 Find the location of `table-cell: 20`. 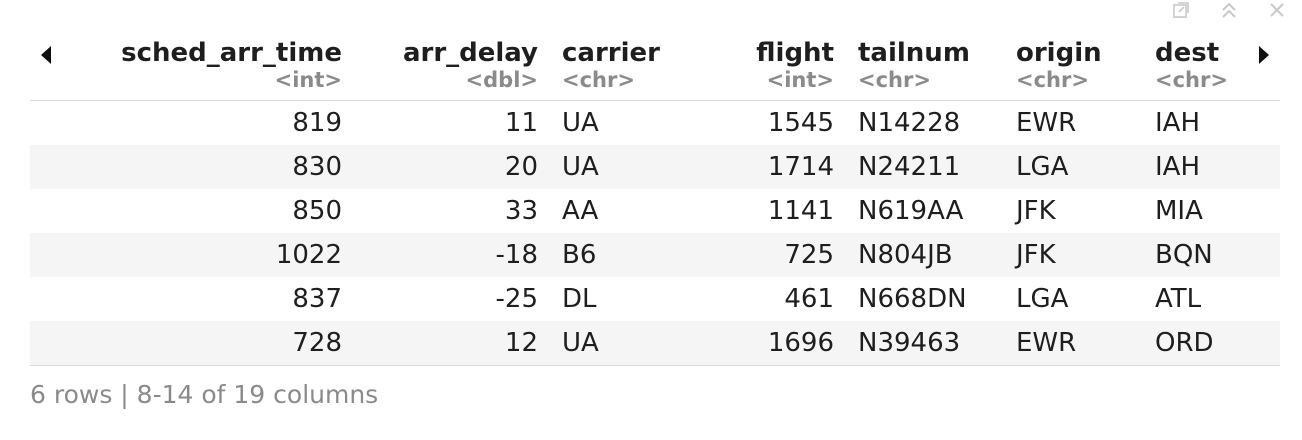

table-cell: 20 is located at coordinates (448, 167).